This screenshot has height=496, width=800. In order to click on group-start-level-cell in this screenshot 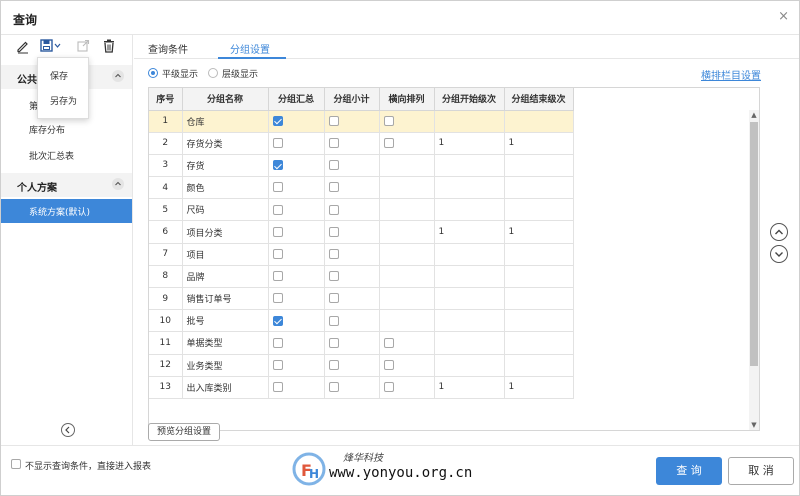, I will do `click(469, 299)`.